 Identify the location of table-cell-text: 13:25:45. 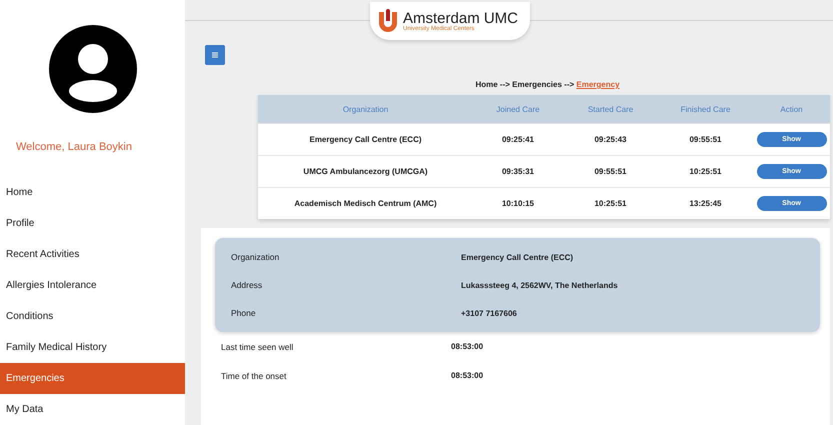
(705, 203).